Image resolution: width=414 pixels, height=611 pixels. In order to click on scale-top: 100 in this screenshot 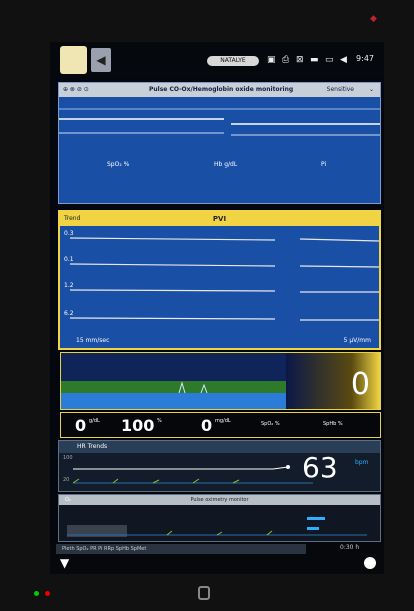, I will do `click(68, 458)`.